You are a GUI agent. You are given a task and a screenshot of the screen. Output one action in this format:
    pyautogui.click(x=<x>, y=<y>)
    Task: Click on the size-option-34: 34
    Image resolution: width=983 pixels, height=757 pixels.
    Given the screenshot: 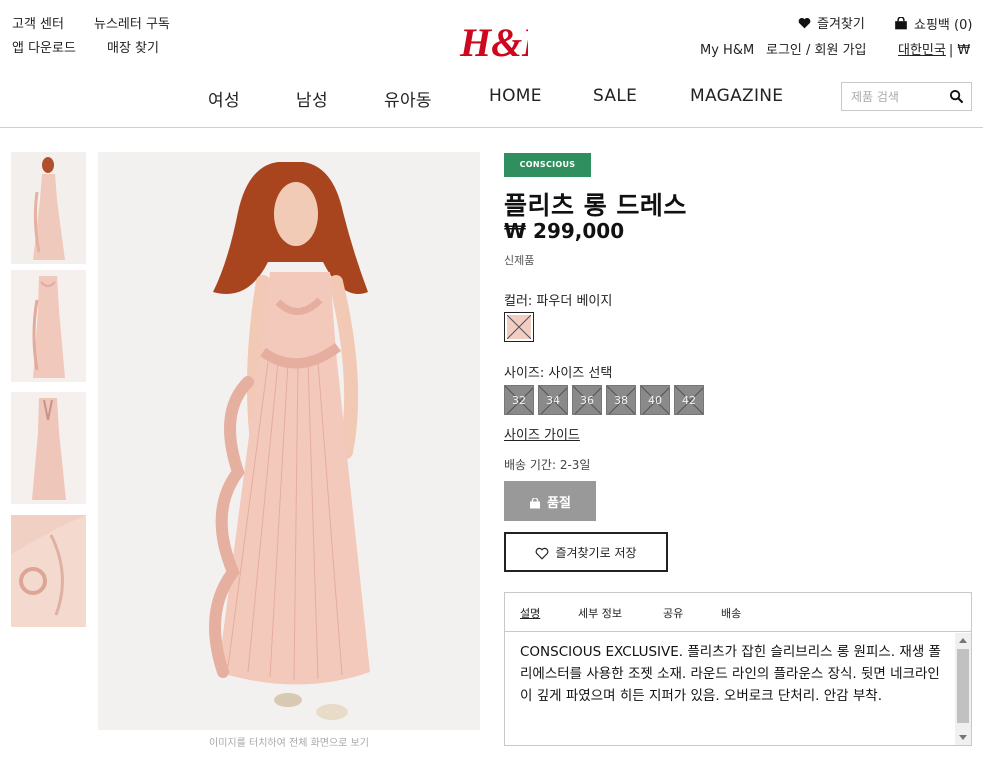 What is the action you would take?
    pyautogui.click(x=553, y=400)
    